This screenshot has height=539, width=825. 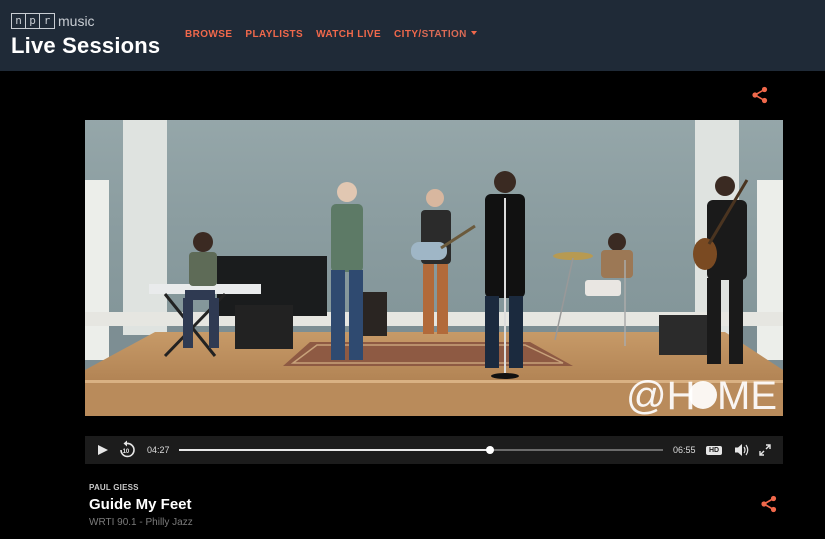 What do you see at coordinates (208, 34) in the screenshot?
I see `nav-browse: BROWSE` at bounding box center [208, 34].